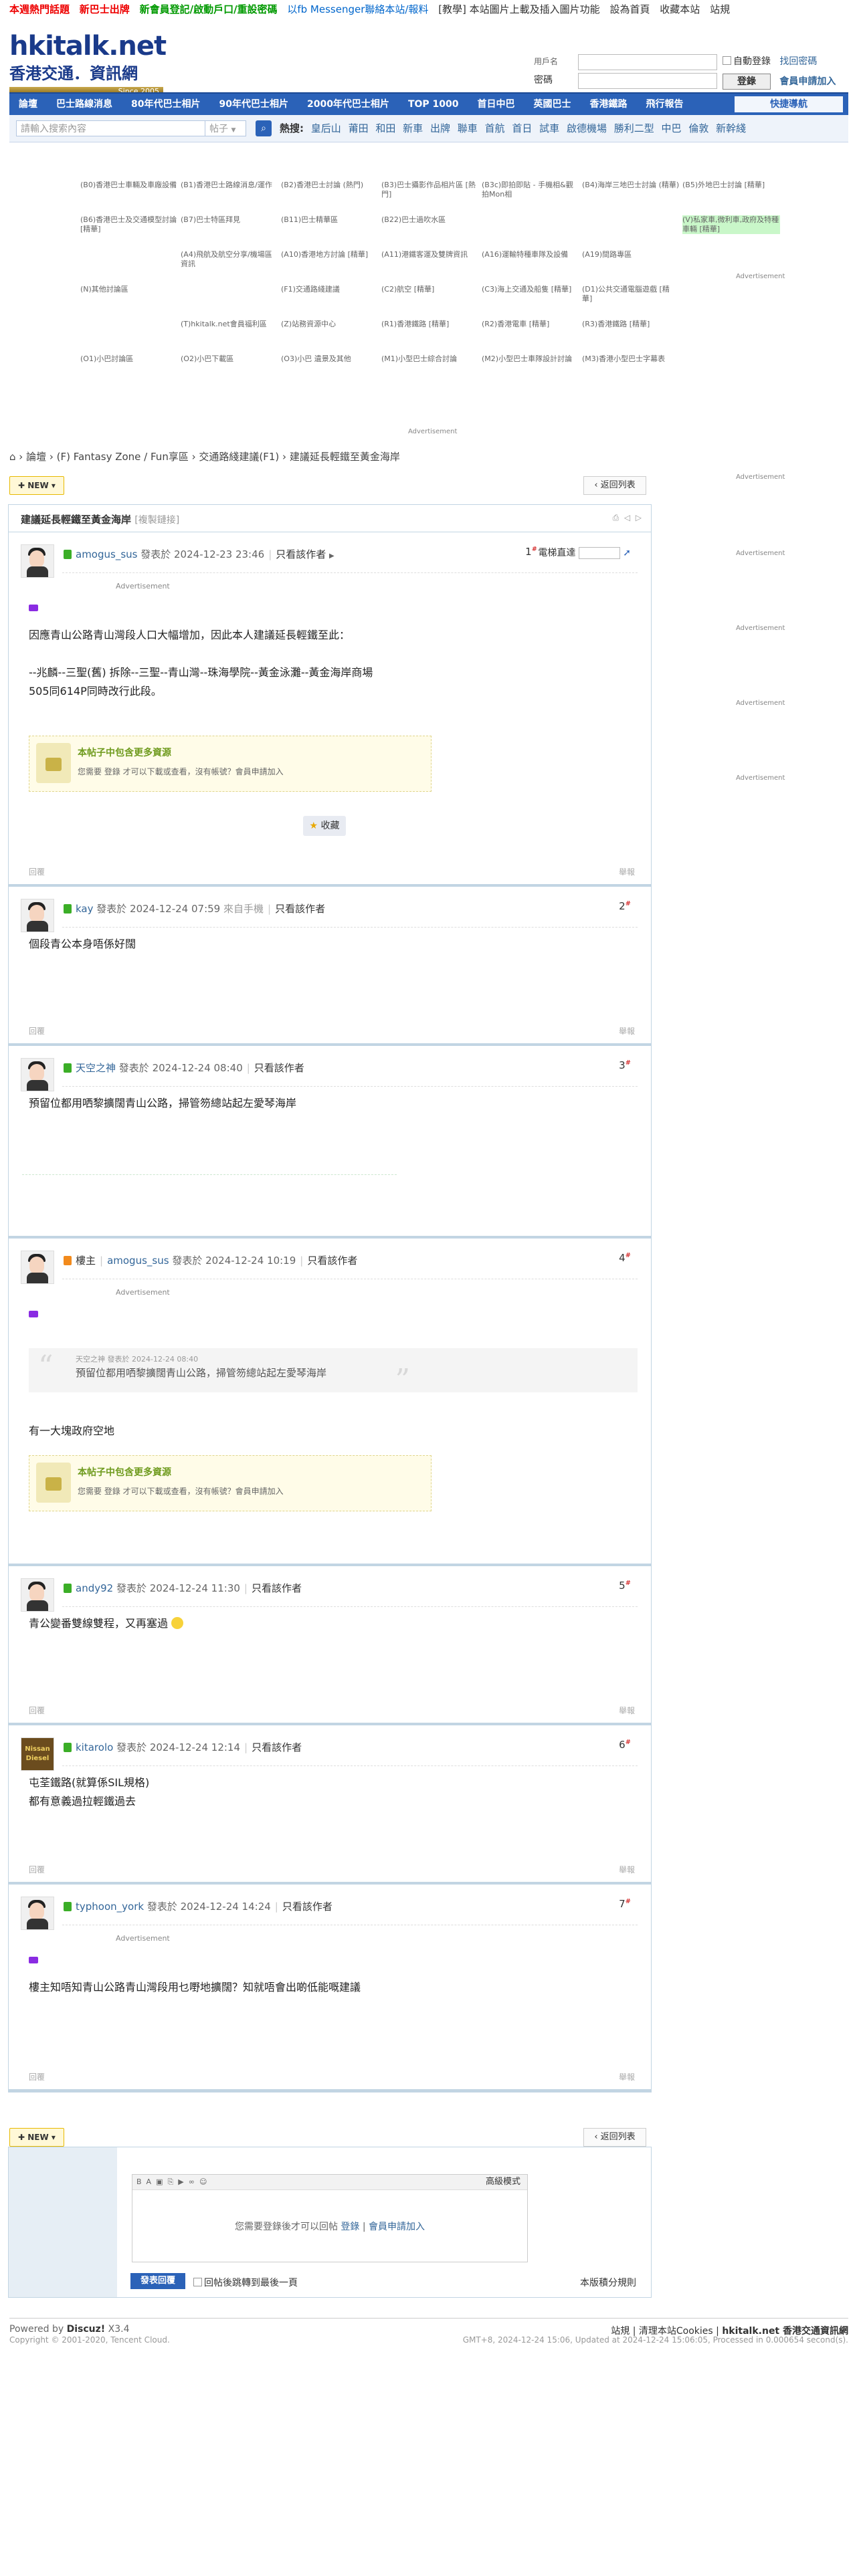  What do you see at coordinates (264, 128) in the screenshot?
I see `search-button: ⌕` at bounding box center [264, 128].